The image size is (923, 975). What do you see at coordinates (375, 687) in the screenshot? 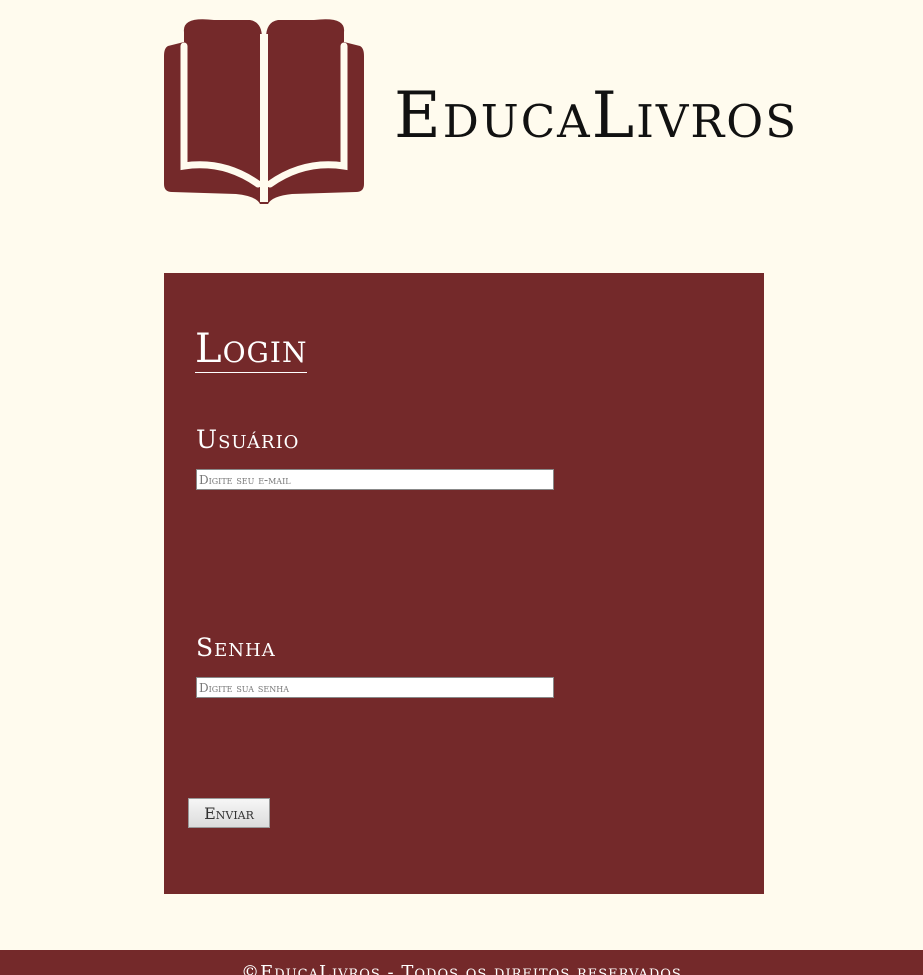
I see `password-input` at bounding box center [375, 687].